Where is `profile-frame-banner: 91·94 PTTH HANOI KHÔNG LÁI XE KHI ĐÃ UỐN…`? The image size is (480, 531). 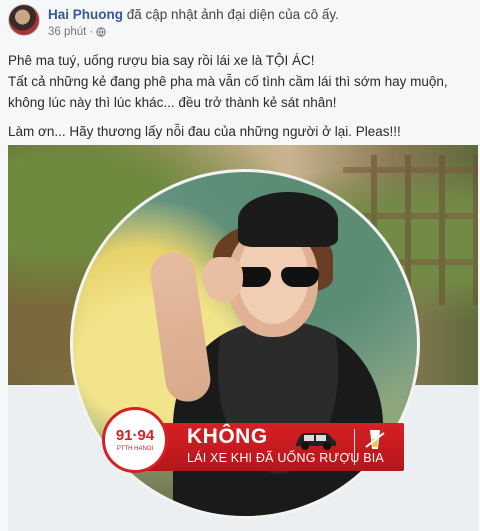
profile-frame-banner: 91·94 PTTH HANOI KHÔNG LÁI XE KHI ĐÃ UỐN… is located at coordinates (248, 440).